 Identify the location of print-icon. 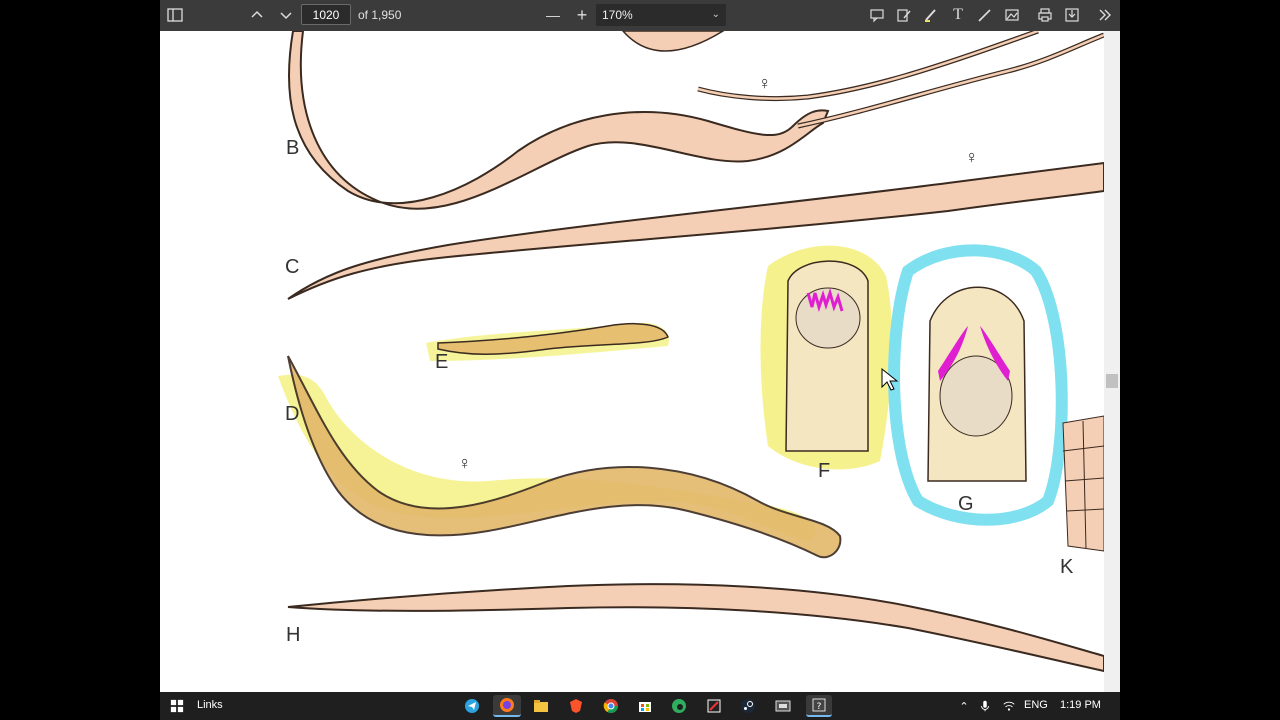
(1045, 15).